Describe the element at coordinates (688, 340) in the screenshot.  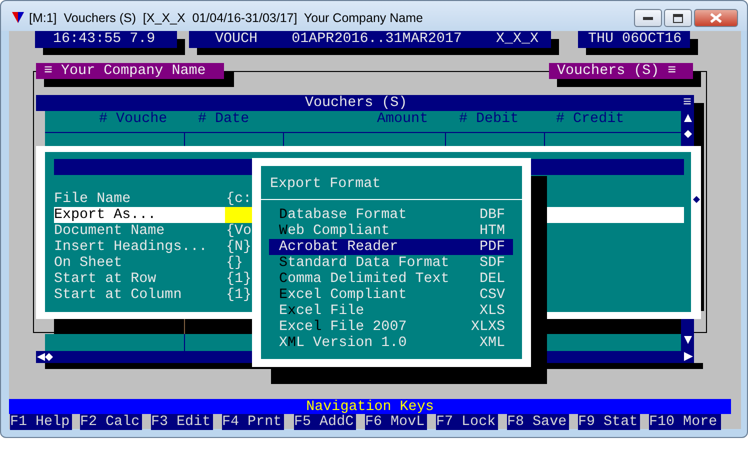
I see `scroll-down-icon` at that location.